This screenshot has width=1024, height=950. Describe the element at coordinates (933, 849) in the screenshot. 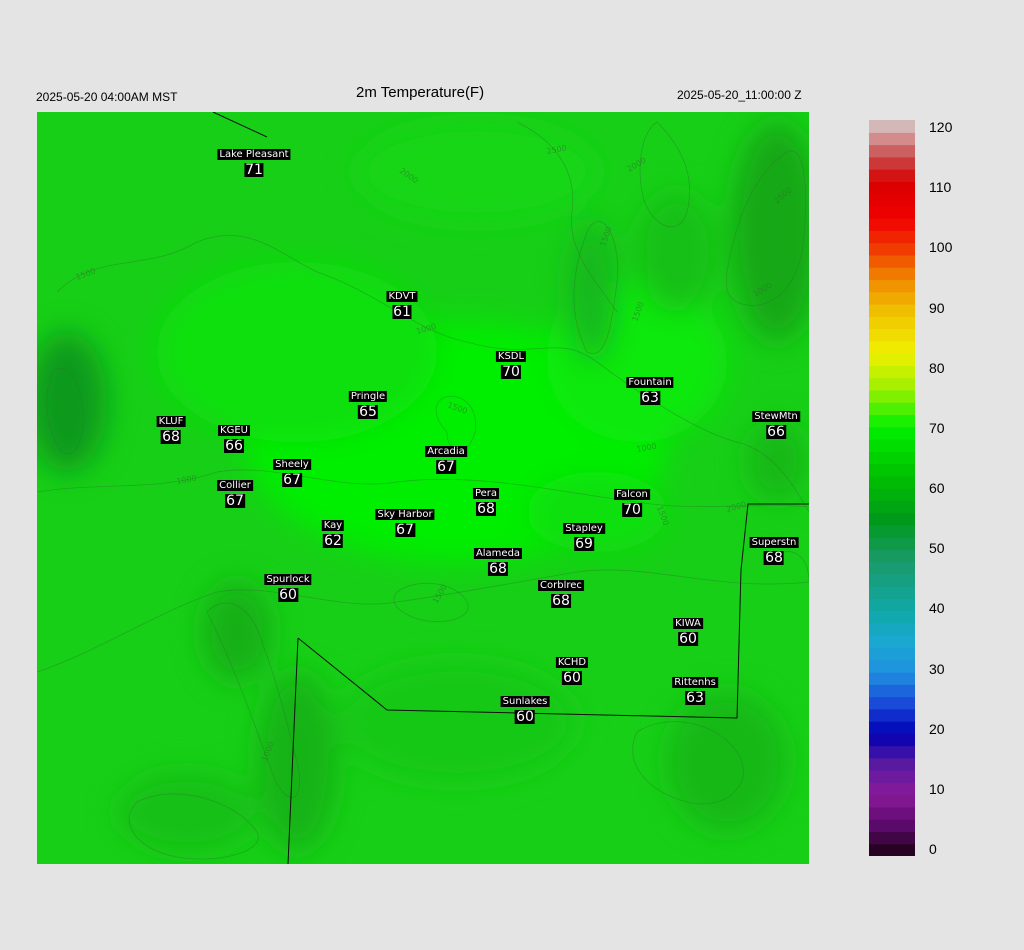

I see `colorbar-tick-label: 0` at that location.